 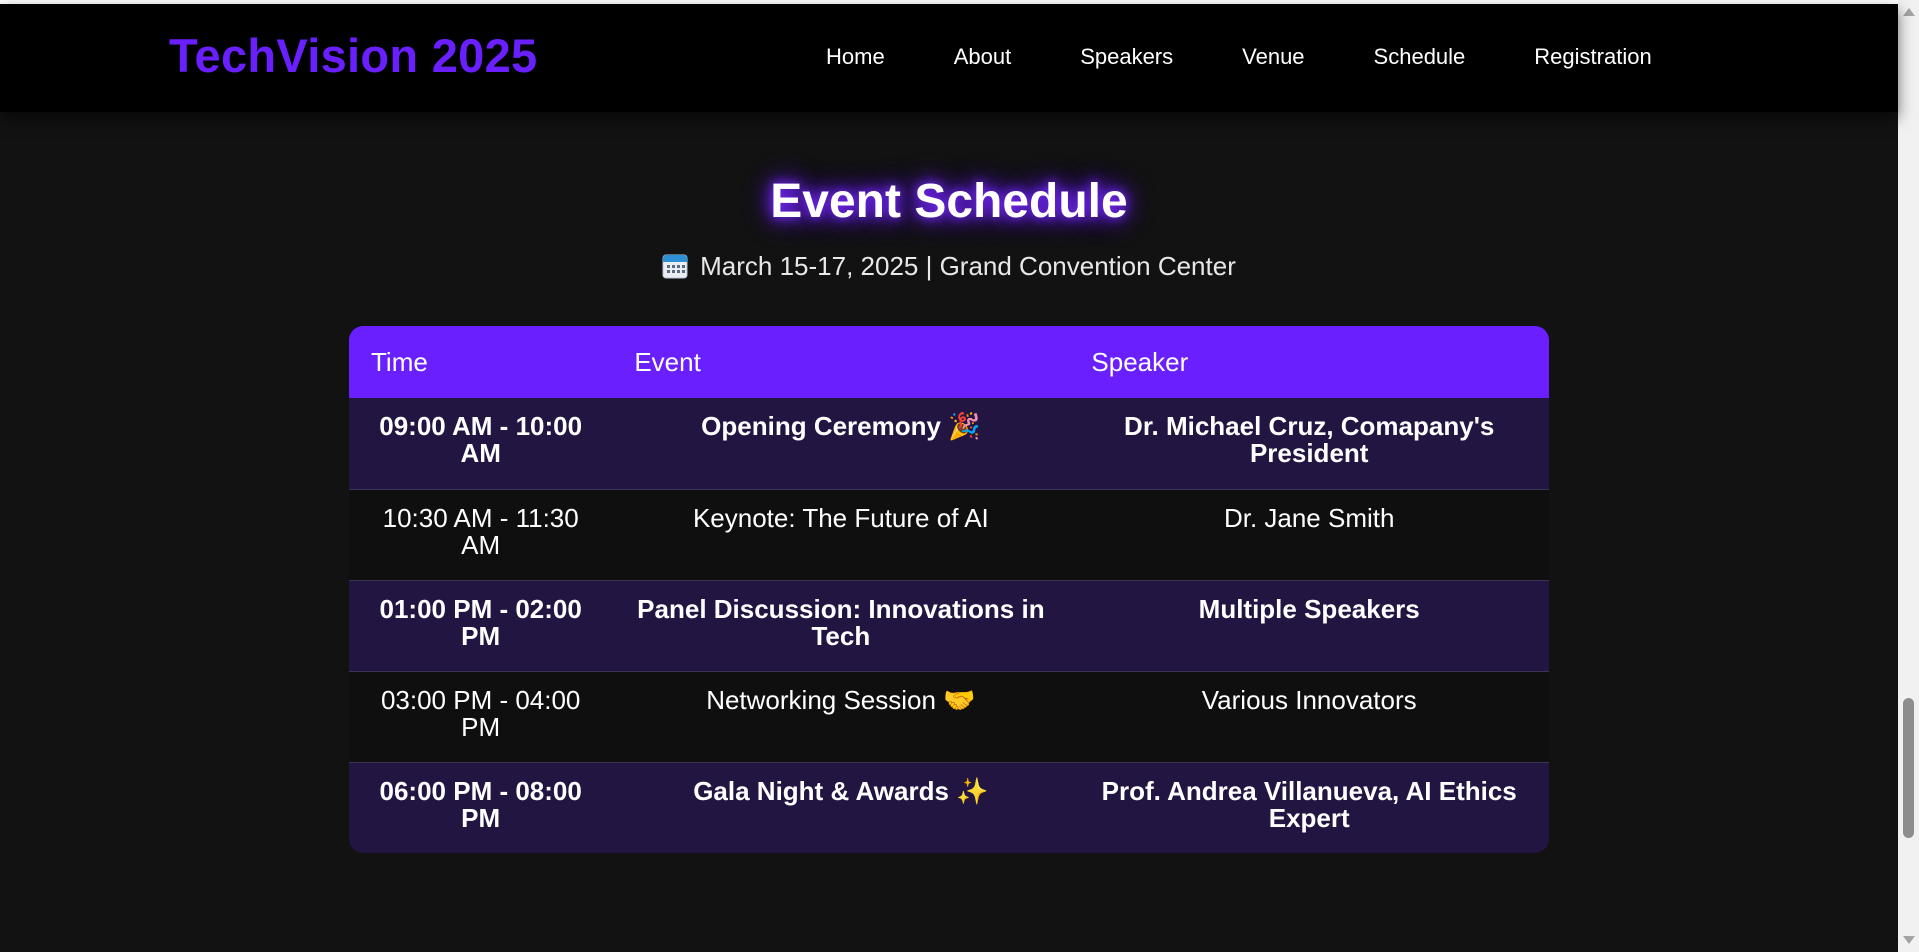 What do you see at coordinates (1908, 768) in the screenshot?
I see `scrollbar-thumb` at bounding box center [1908, 768].